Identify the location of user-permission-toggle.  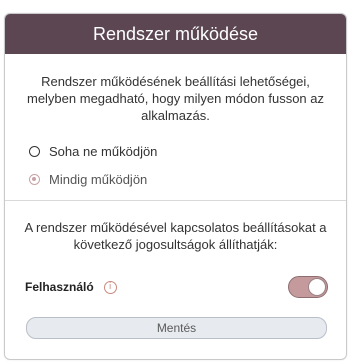
(308, 287).